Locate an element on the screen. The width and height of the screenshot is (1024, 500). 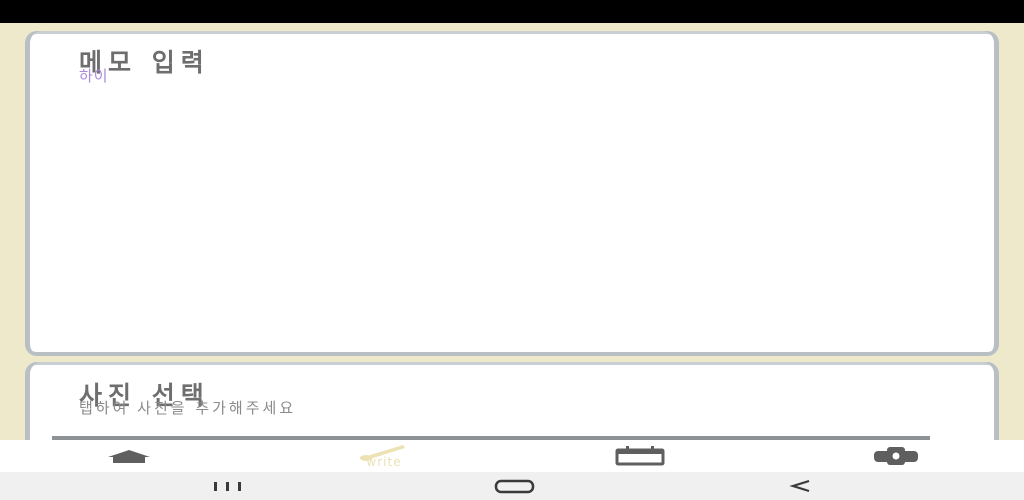
system-nav-bar is located at coordinates (512, 486).